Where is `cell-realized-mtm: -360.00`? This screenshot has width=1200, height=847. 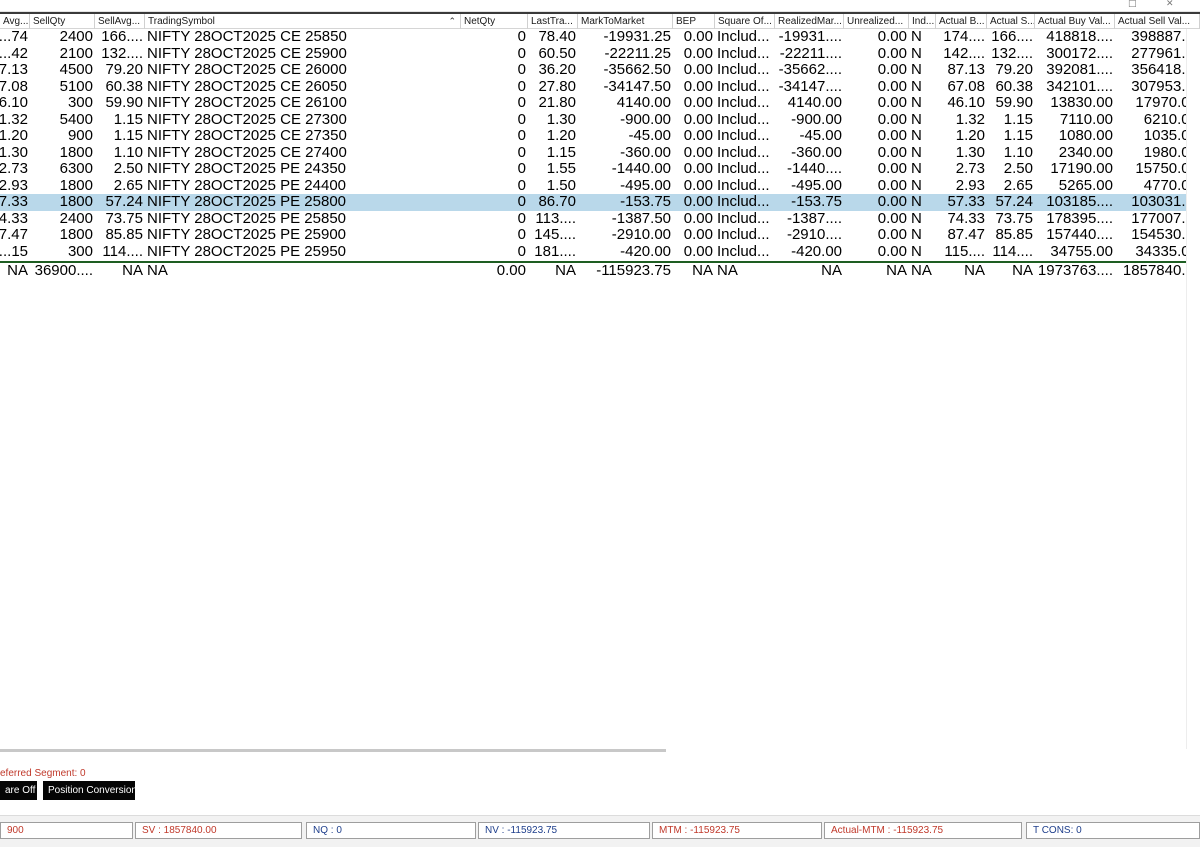 cell-realized-mtm: -360.00 is located at coordinates (816, 152).